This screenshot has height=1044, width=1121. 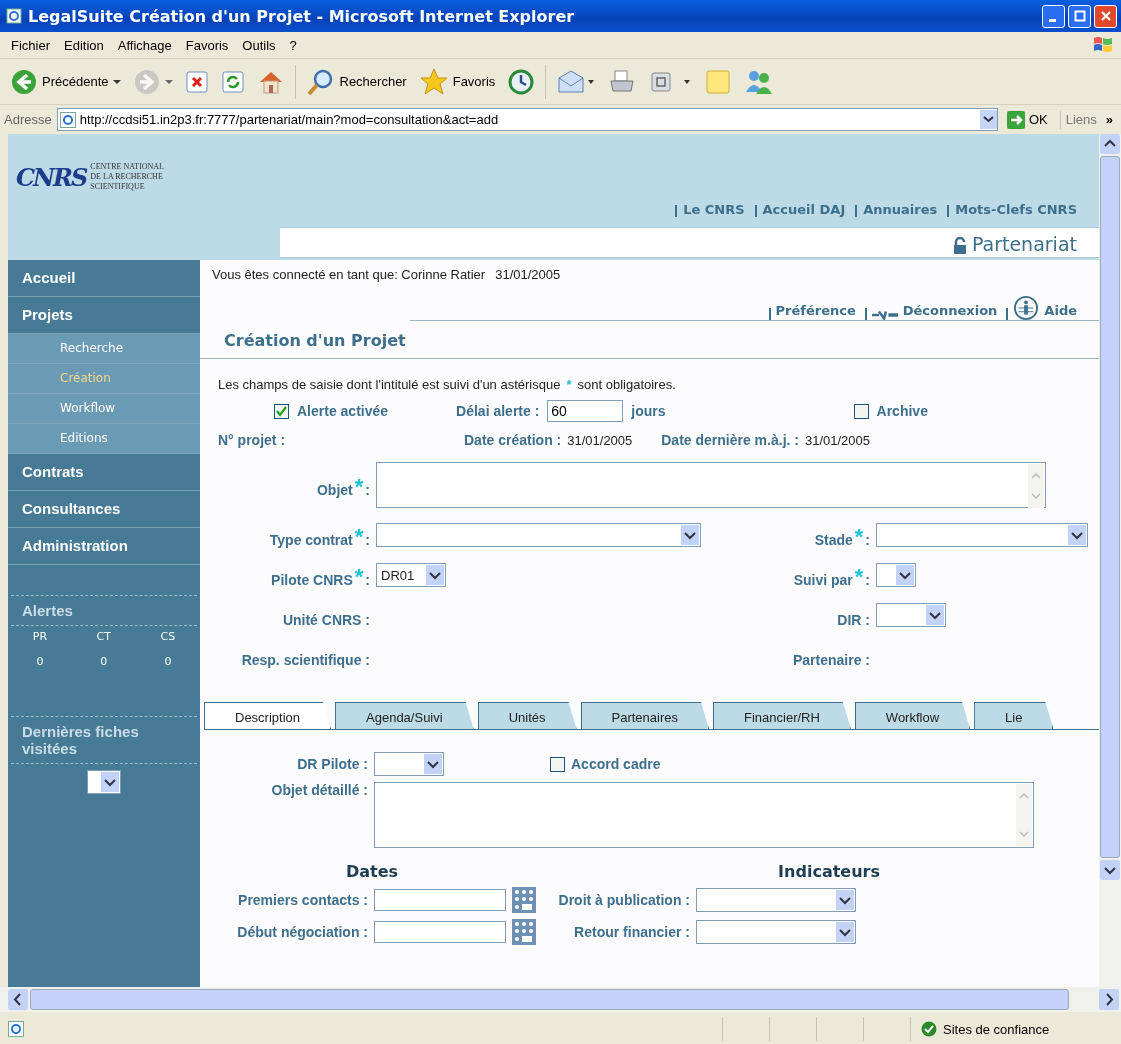 I want to click on field-label: Premiers contacts :, so click(x=302, y=900).